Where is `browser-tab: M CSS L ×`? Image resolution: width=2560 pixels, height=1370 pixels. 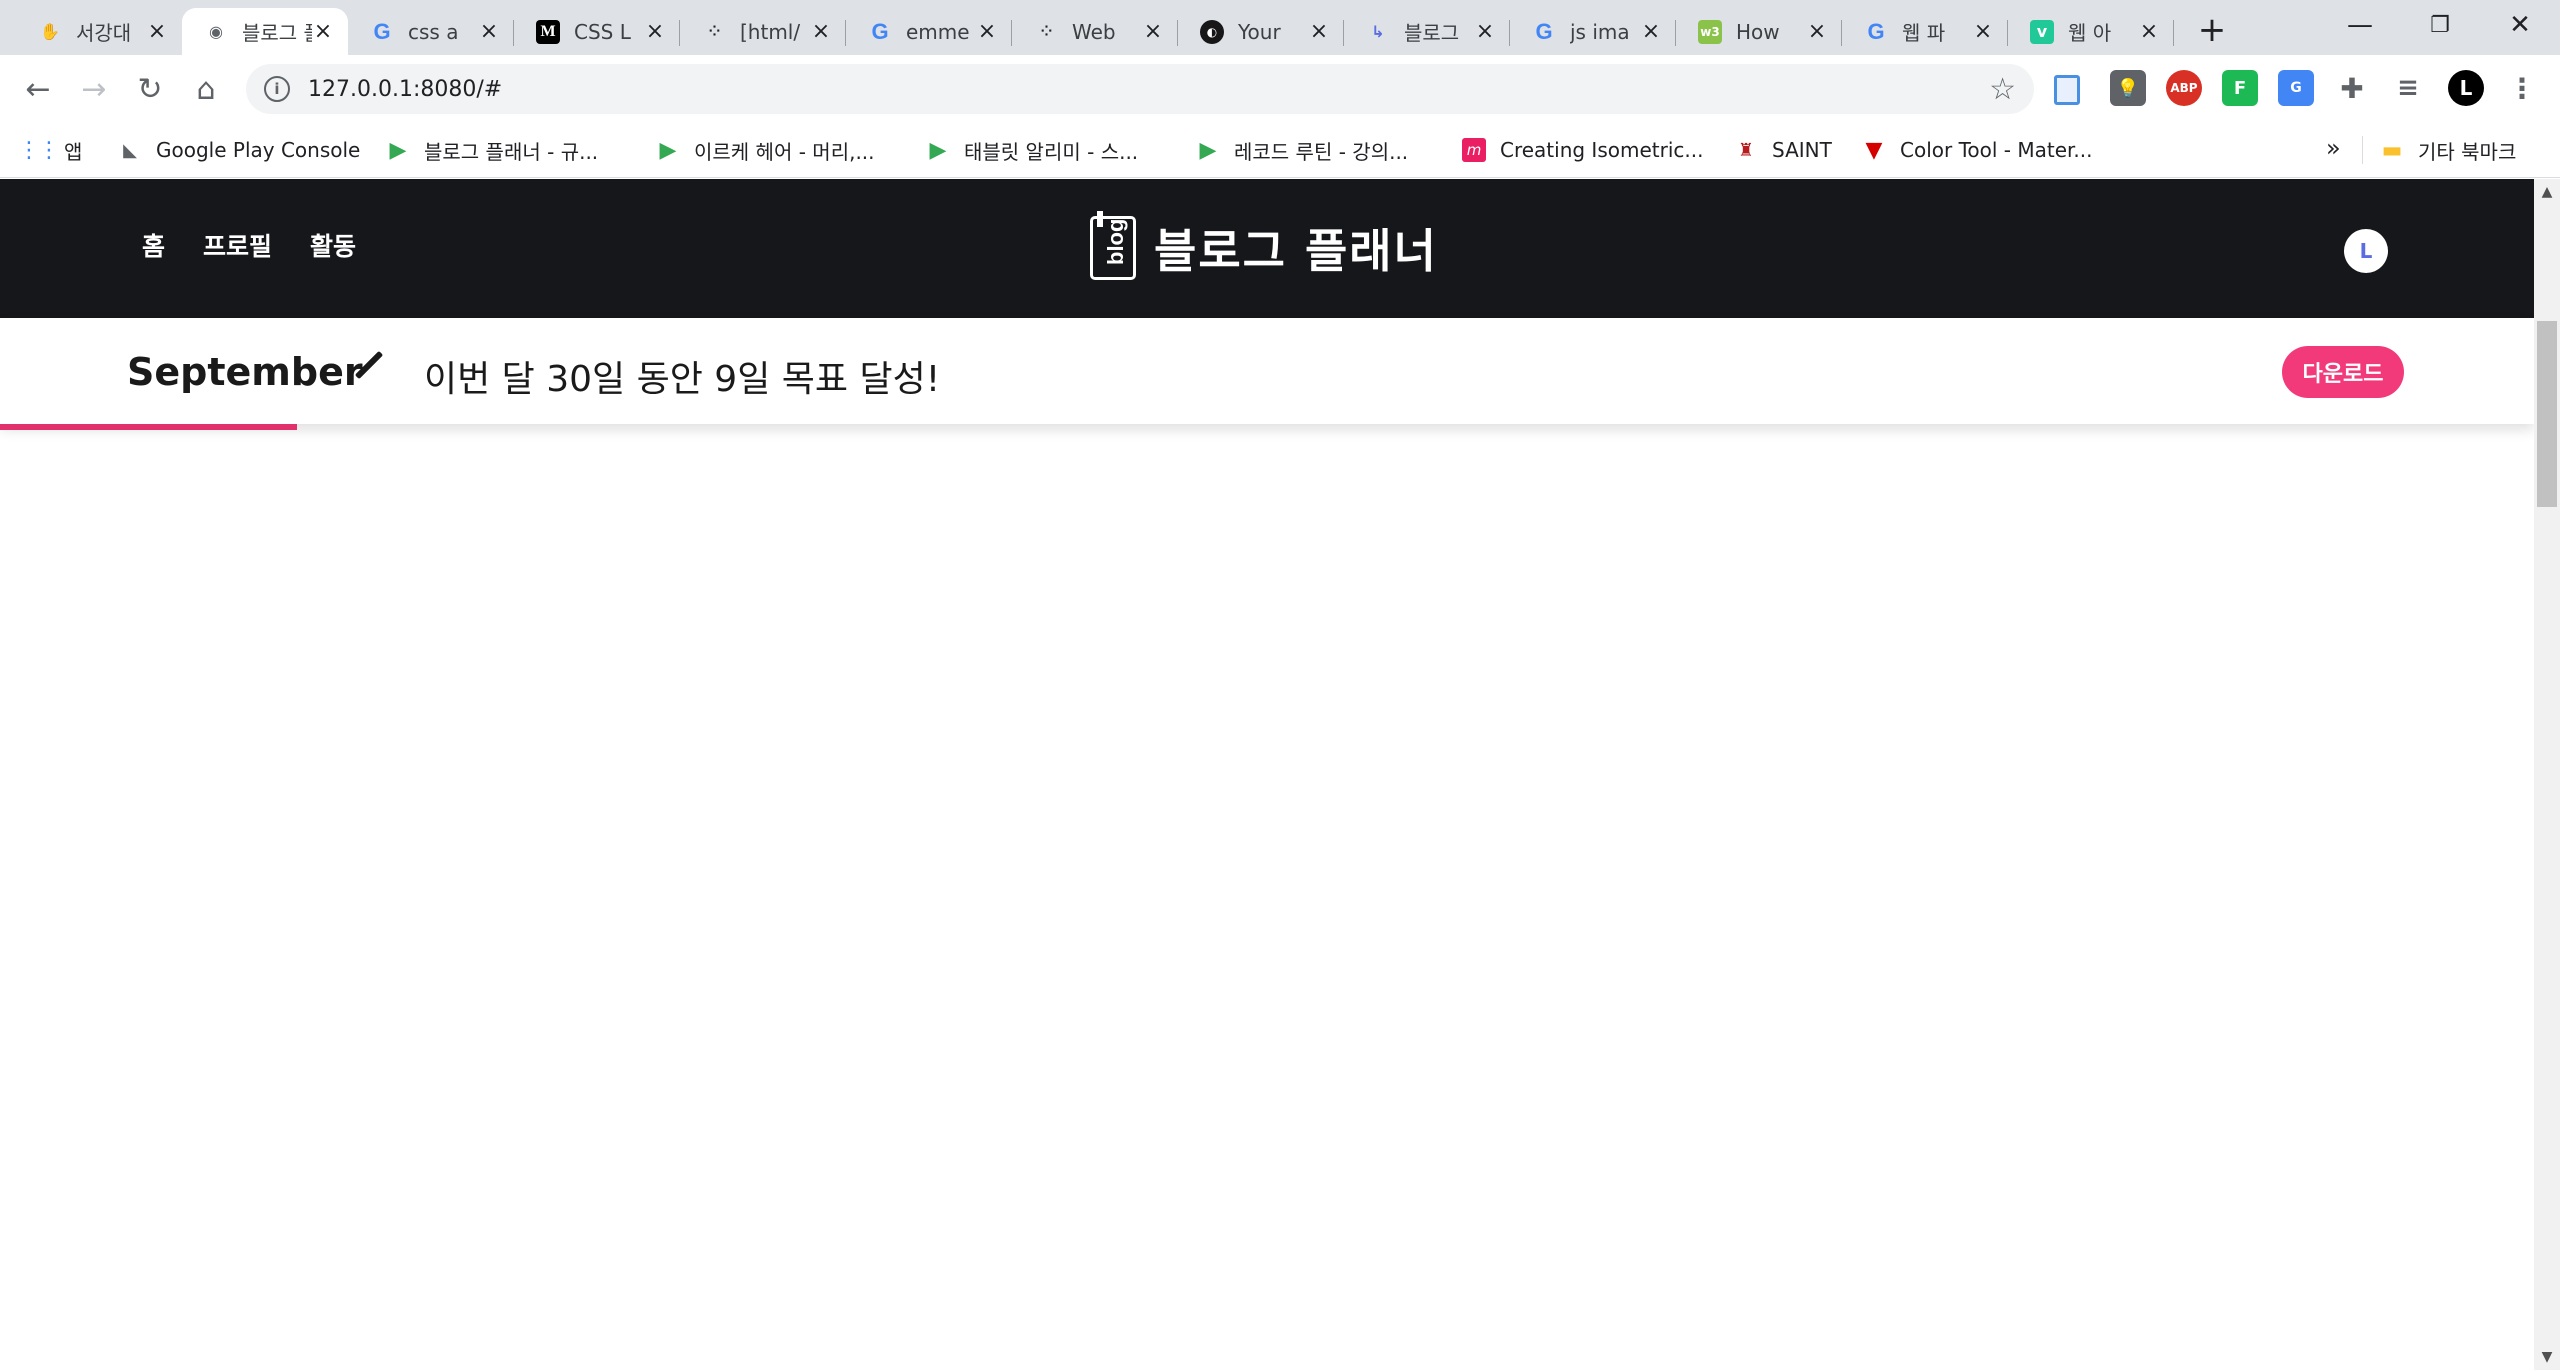 browser-tab: M CSS L × is located at coordinates (597, 31).